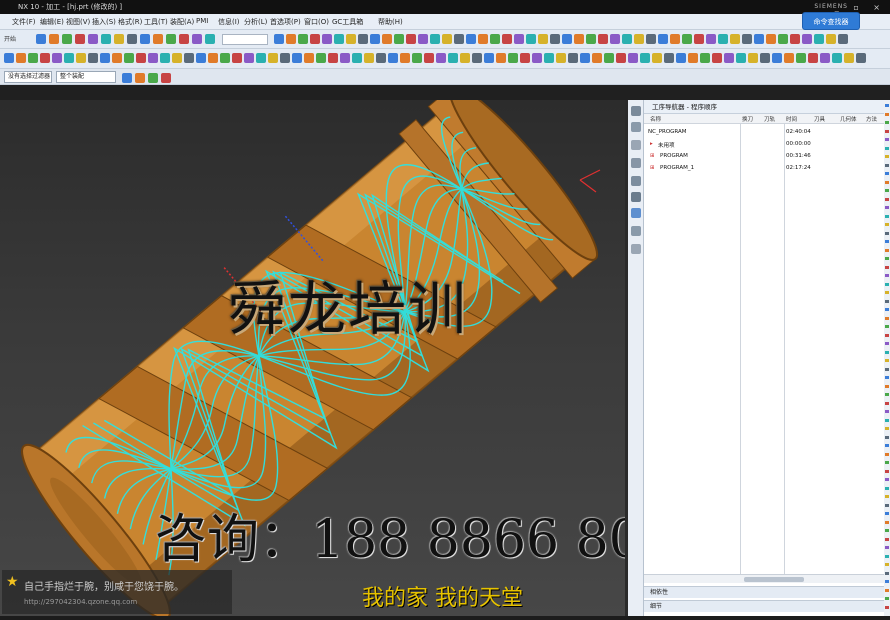  What do you see at coordinates (347, 22) in the screenshot?
I see `menu-gc-toolbox: GC工具箱` at bounding box center [347, 22].